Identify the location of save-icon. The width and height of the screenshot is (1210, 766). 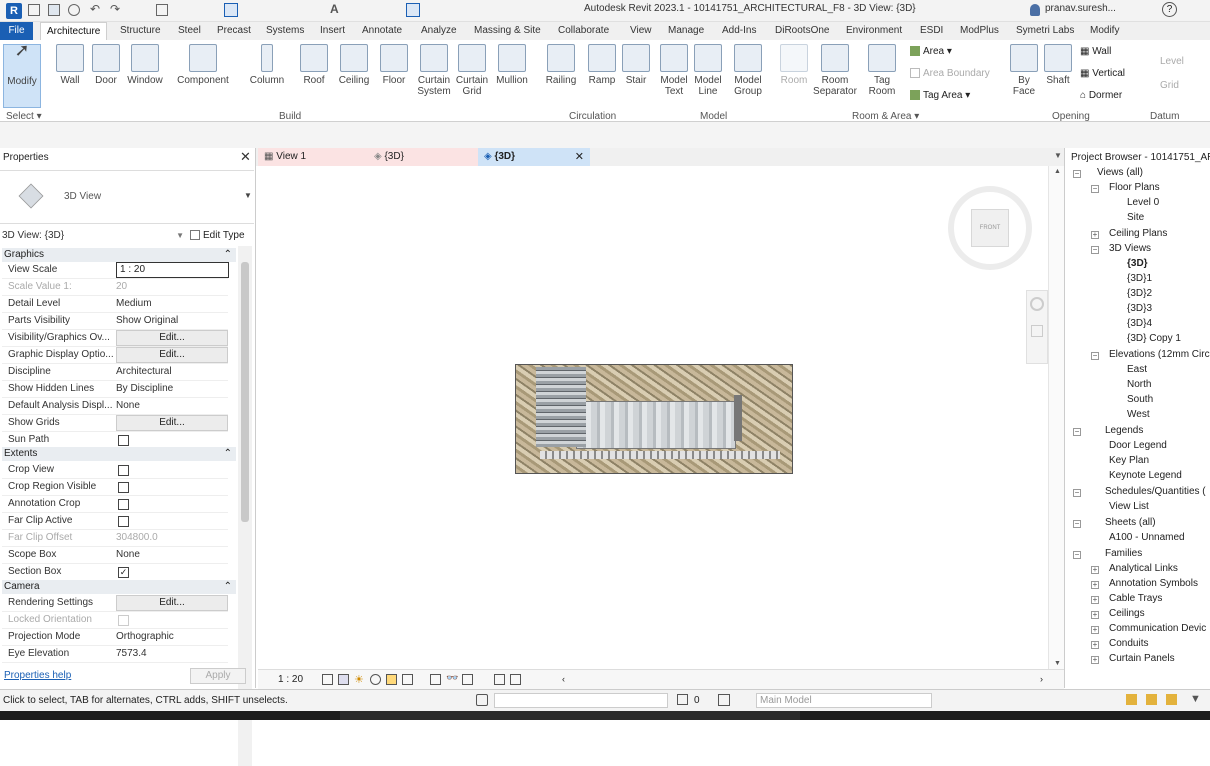
(54, 10).